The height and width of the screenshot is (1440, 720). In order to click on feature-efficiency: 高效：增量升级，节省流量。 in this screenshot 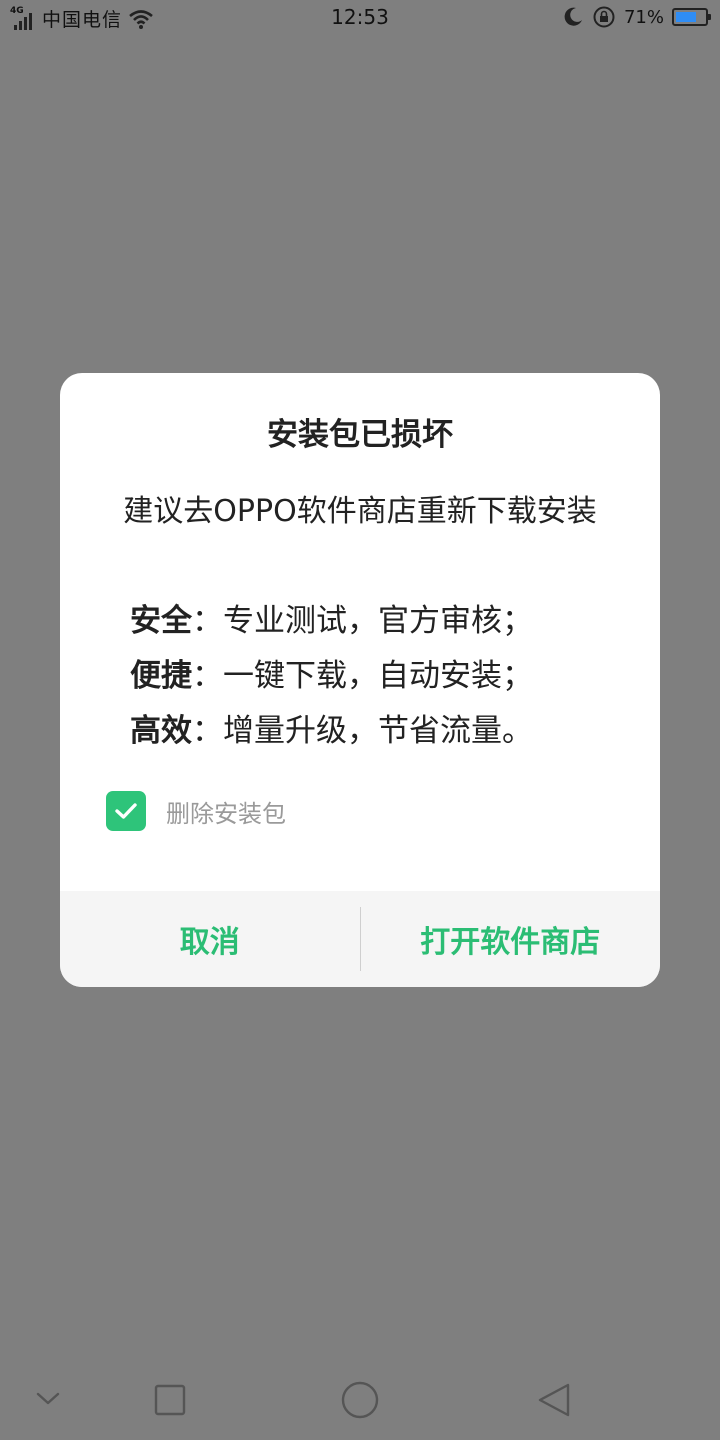, I will do `click(370, 727)`.